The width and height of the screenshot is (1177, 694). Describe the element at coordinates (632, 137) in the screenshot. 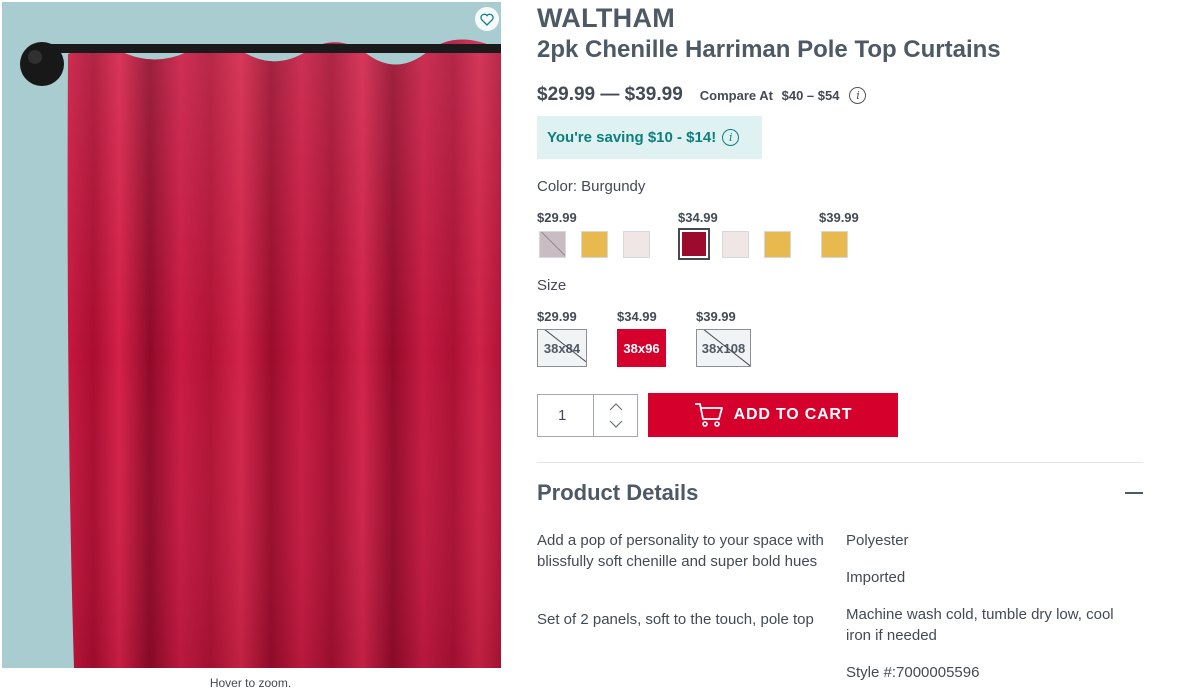

I see `saving-text: You're saving $10 - $14!` at that location.